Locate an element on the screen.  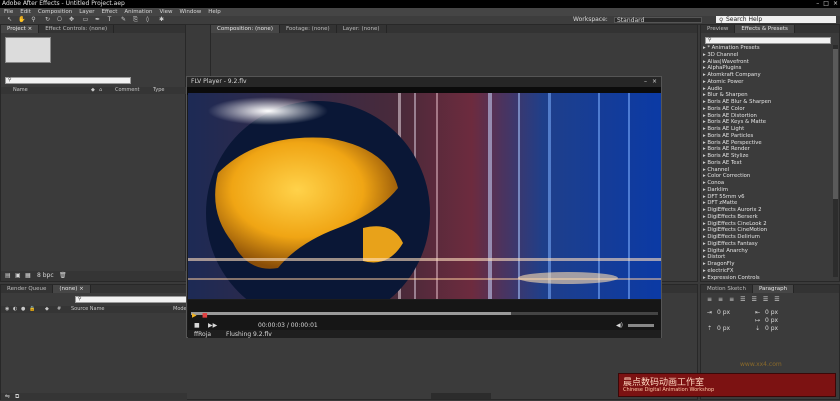
list-item: Audio is located at coordinates (765, 89).